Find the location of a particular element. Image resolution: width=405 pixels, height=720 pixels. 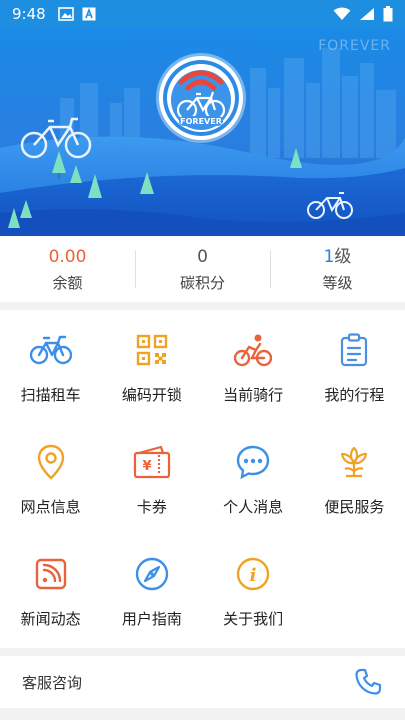

carbon-points-value: 0 is located at coordinates (202, 256).